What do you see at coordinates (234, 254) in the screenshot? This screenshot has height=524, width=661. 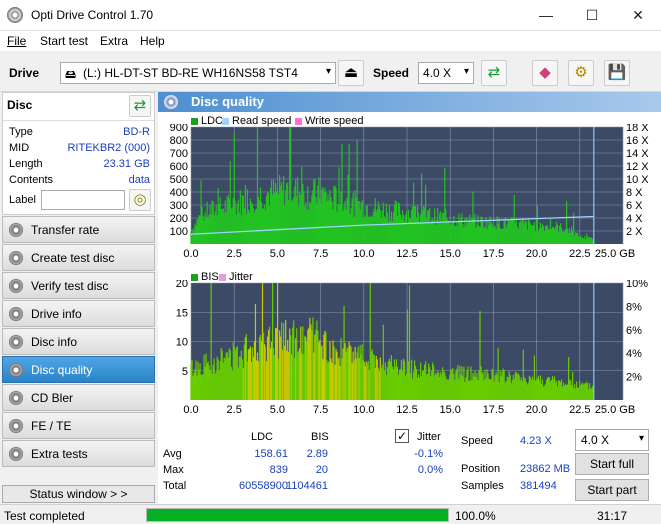 I see `x-tick-label: 2.5` at bounding box center [234, 254].